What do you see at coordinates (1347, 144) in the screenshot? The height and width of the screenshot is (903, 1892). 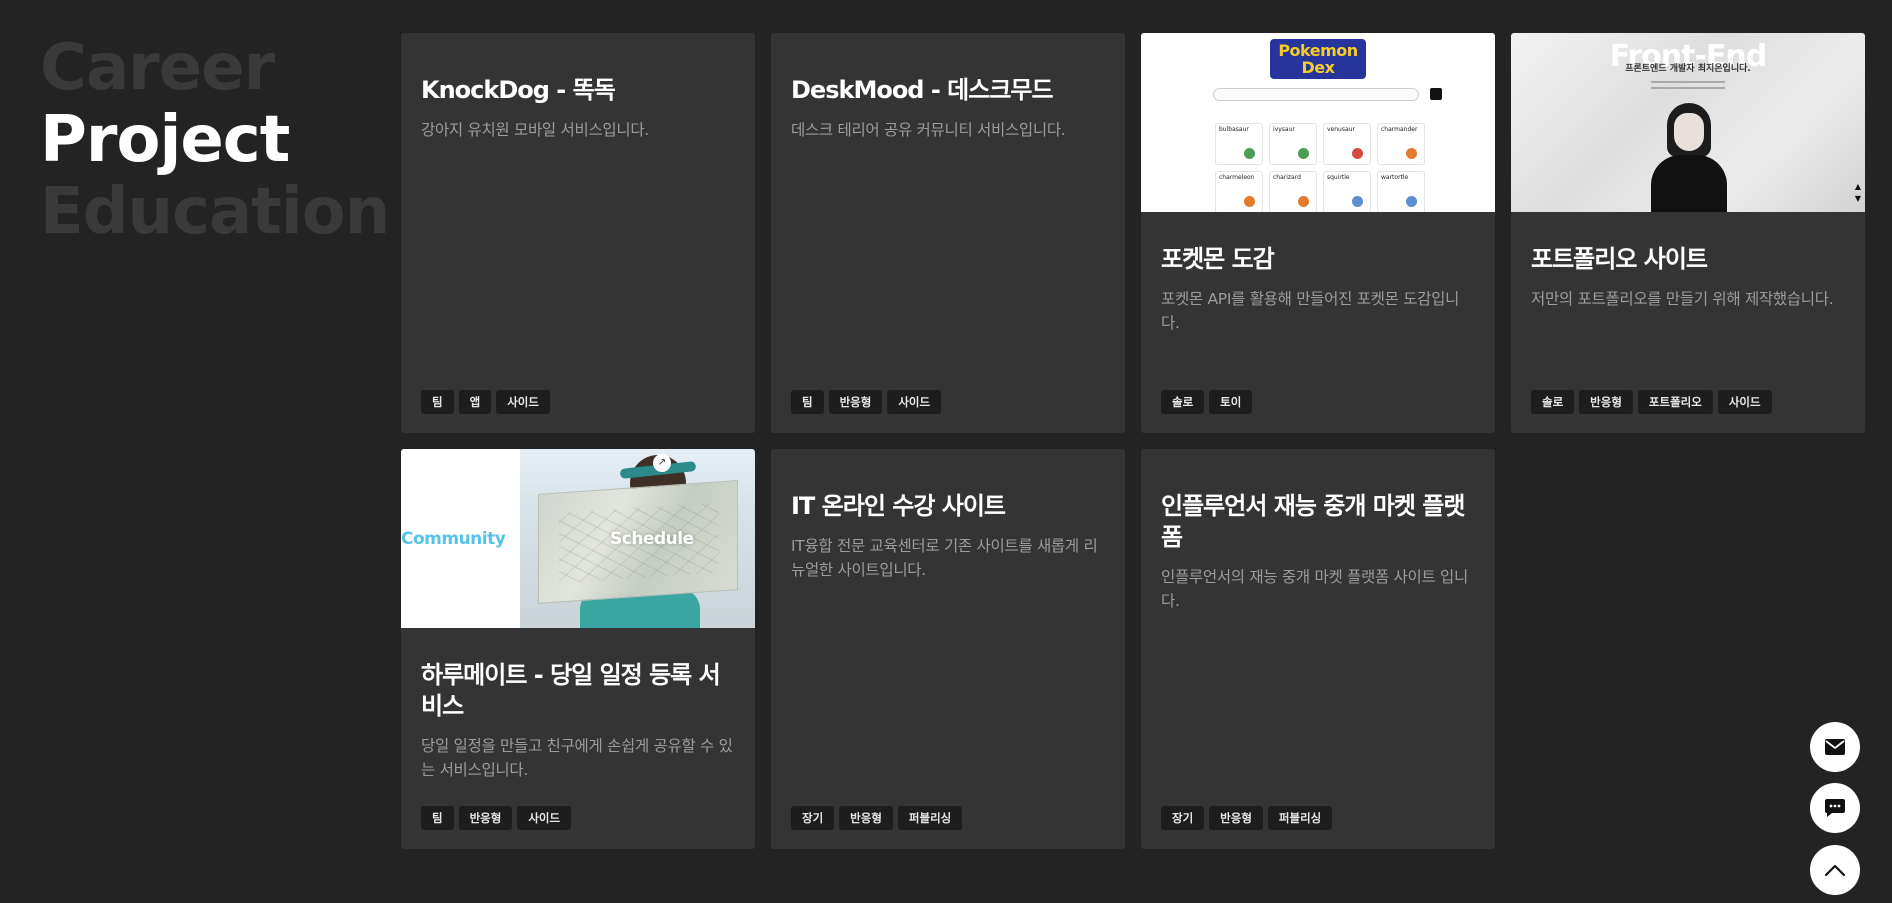 I see `pokemon-cell: venusaur` at bounding box center [1347, 144].